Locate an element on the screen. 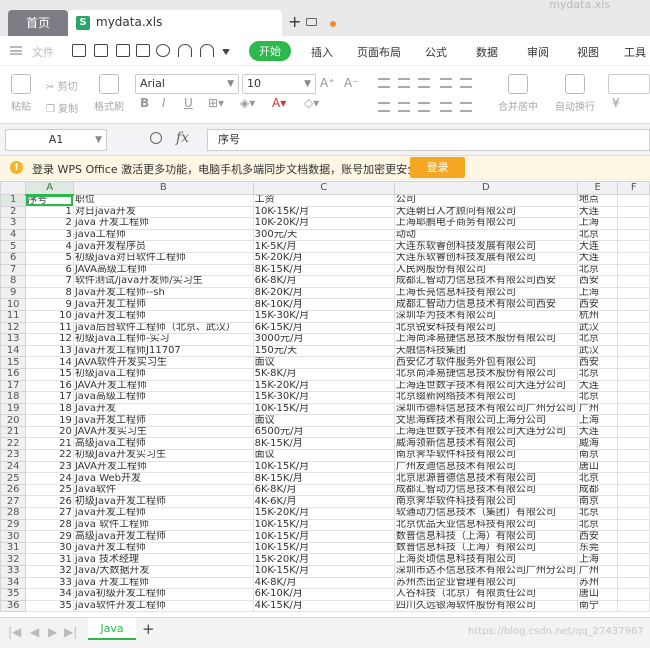 The height and width of the screenshot is (648, 650). column-header-a: A is located at coordinates (49, 188).